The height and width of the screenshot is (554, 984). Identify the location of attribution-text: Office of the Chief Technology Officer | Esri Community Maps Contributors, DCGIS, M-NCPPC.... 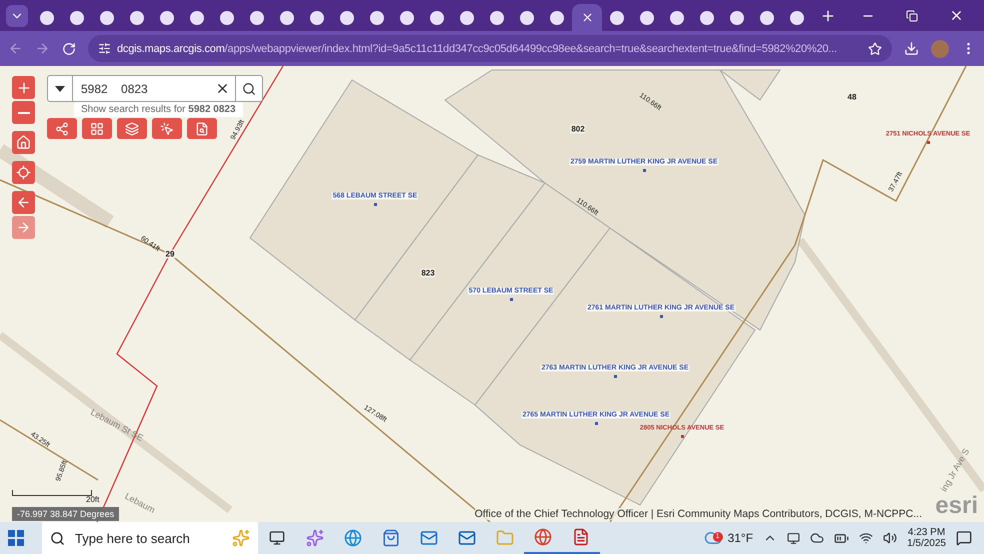
(698, 514).